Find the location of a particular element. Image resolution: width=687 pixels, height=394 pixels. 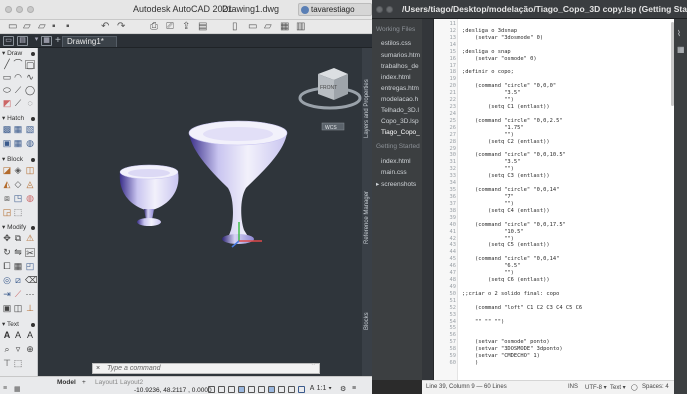

start-tab-icon: ▭ is located at coordinates (8, 41).